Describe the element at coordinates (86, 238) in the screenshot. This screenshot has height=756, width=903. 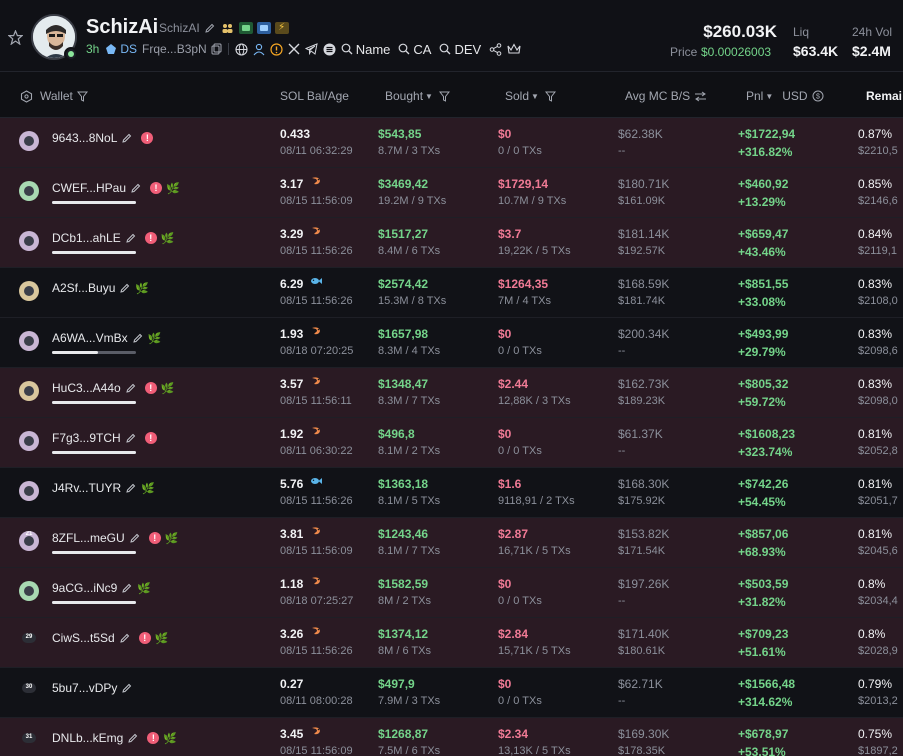
I see `wallet-address: DCb1...ahLE` at that location.